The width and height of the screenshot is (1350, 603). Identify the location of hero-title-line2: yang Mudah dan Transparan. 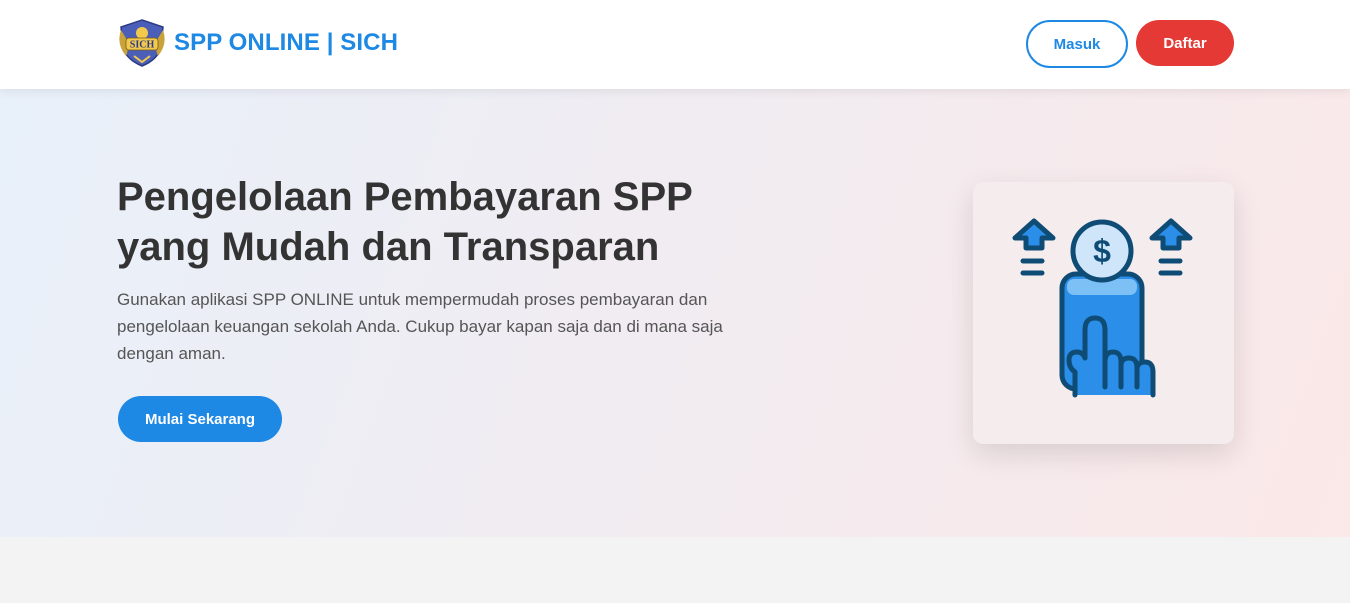
(388, 247).